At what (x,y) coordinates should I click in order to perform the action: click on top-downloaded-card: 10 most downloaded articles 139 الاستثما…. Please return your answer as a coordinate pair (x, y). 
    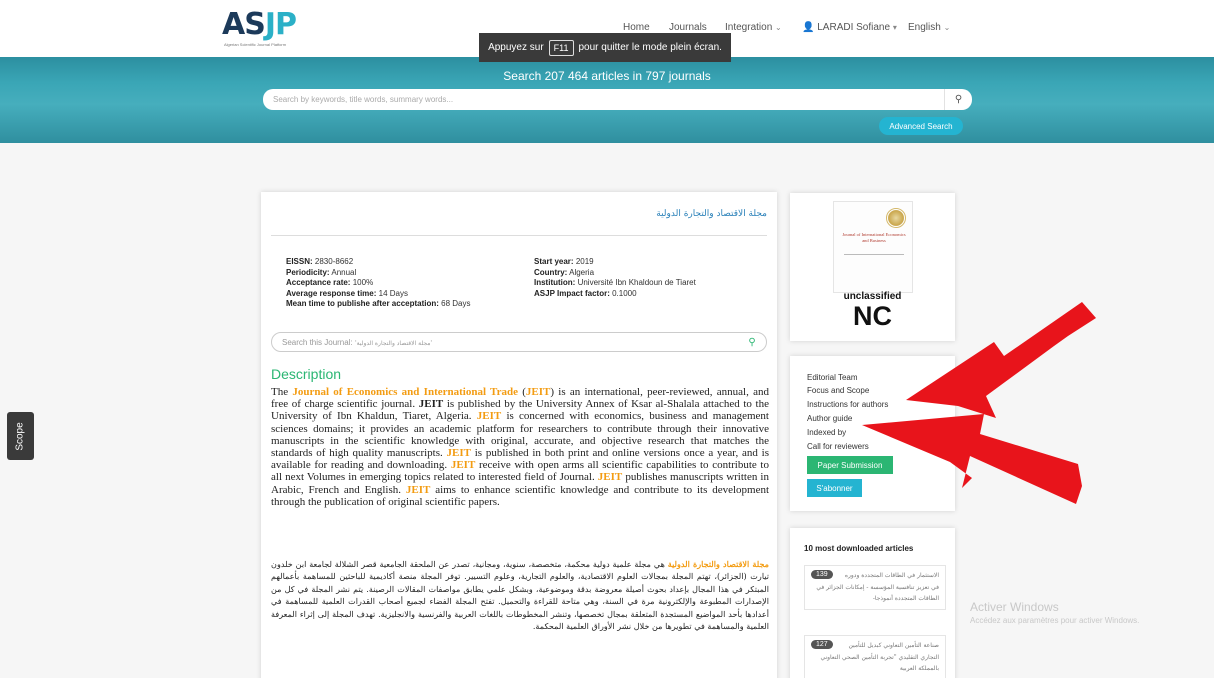
    Looking at the image, I should click on (872, 603).